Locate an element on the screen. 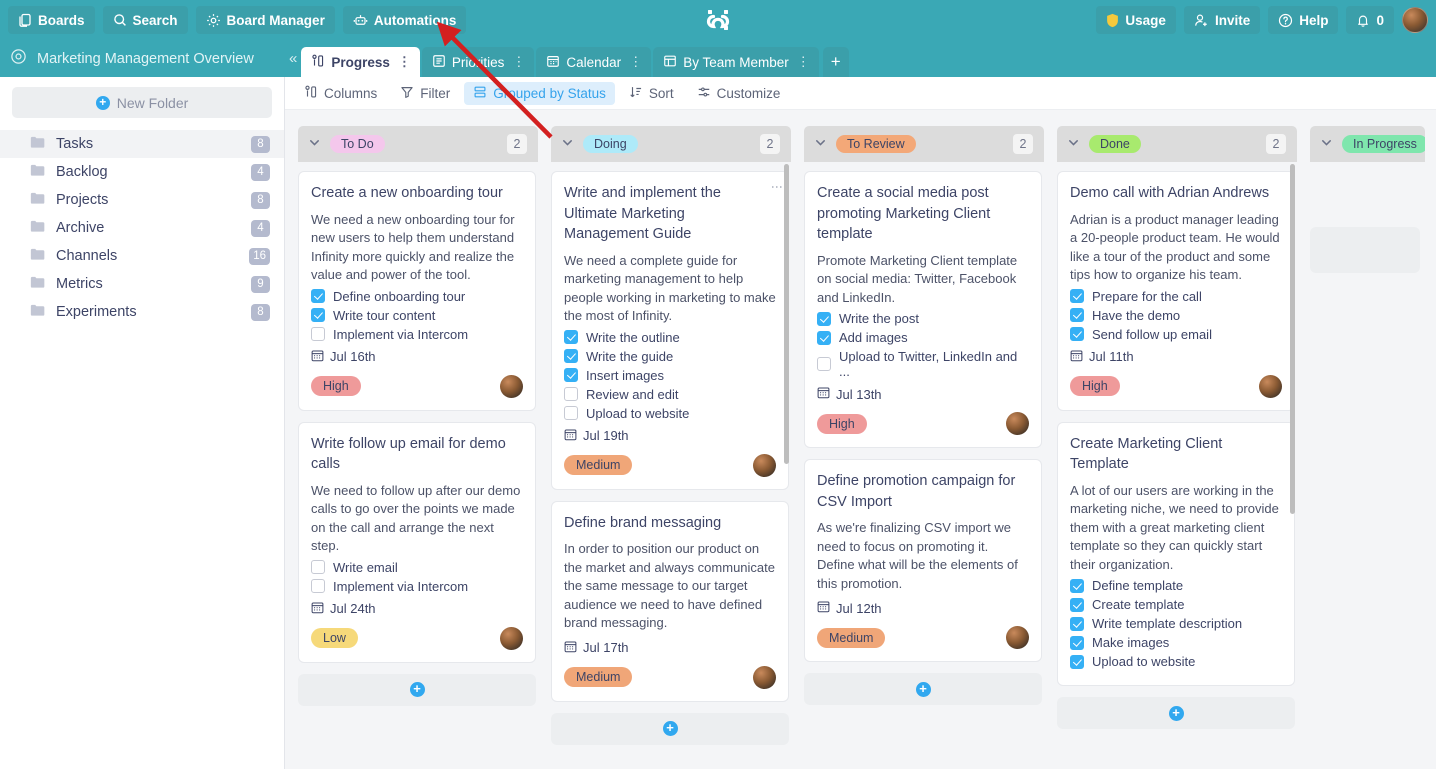 This screenshot has height=769, width=1436. notifications-button: 0 is located at coordinates (1370, 20).